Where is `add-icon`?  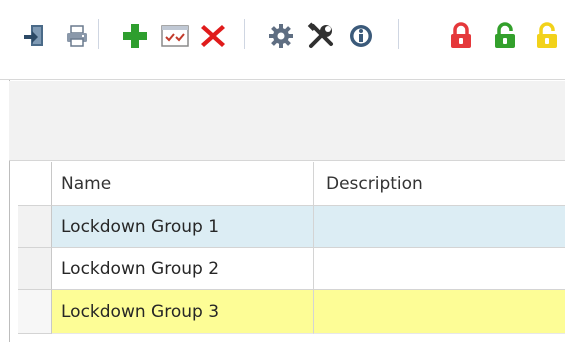 add-icon is located at coordinates (135, 36).